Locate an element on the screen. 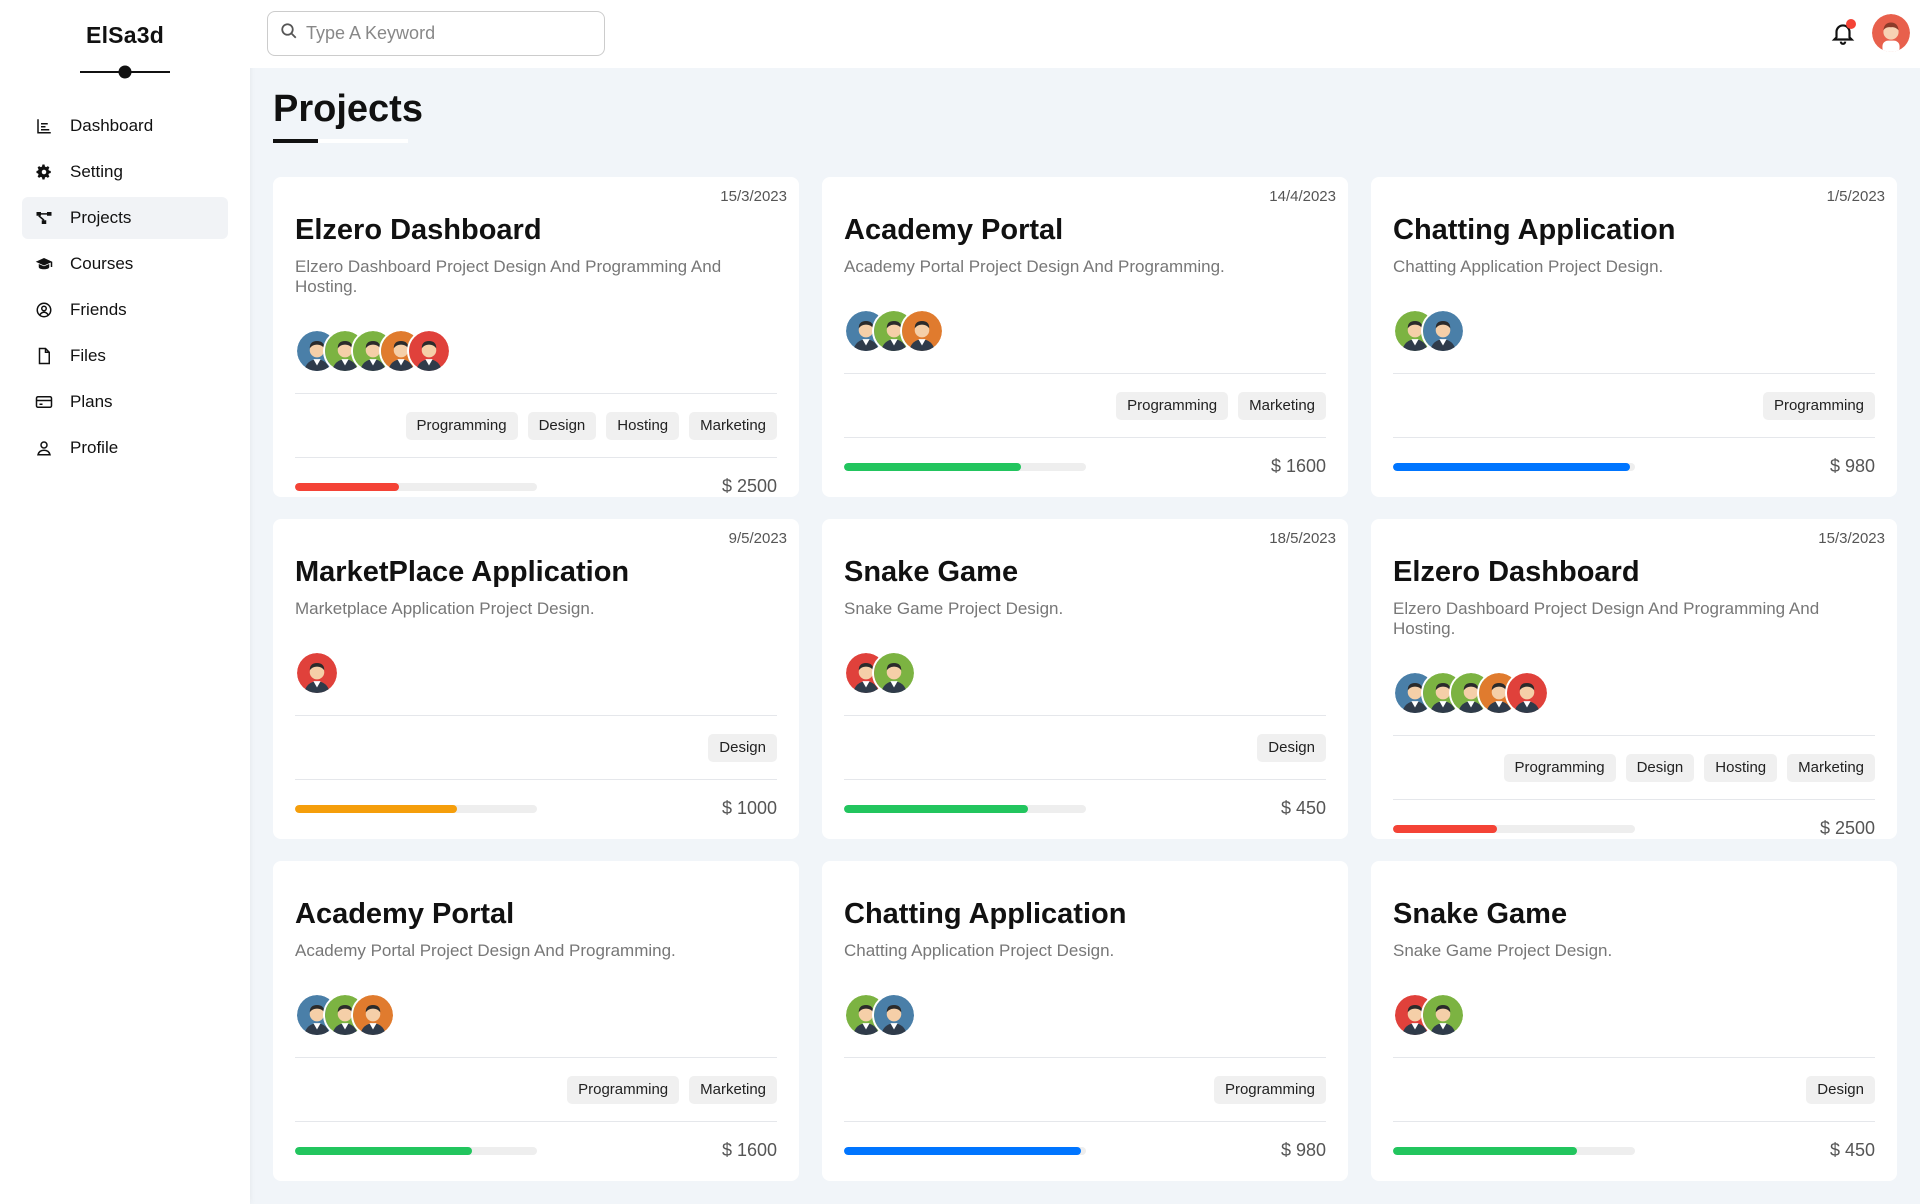 Image resolution: width=1920 pixels, height=1204 pixels. project-title: Snake Game is located at coordinates (931, 572).